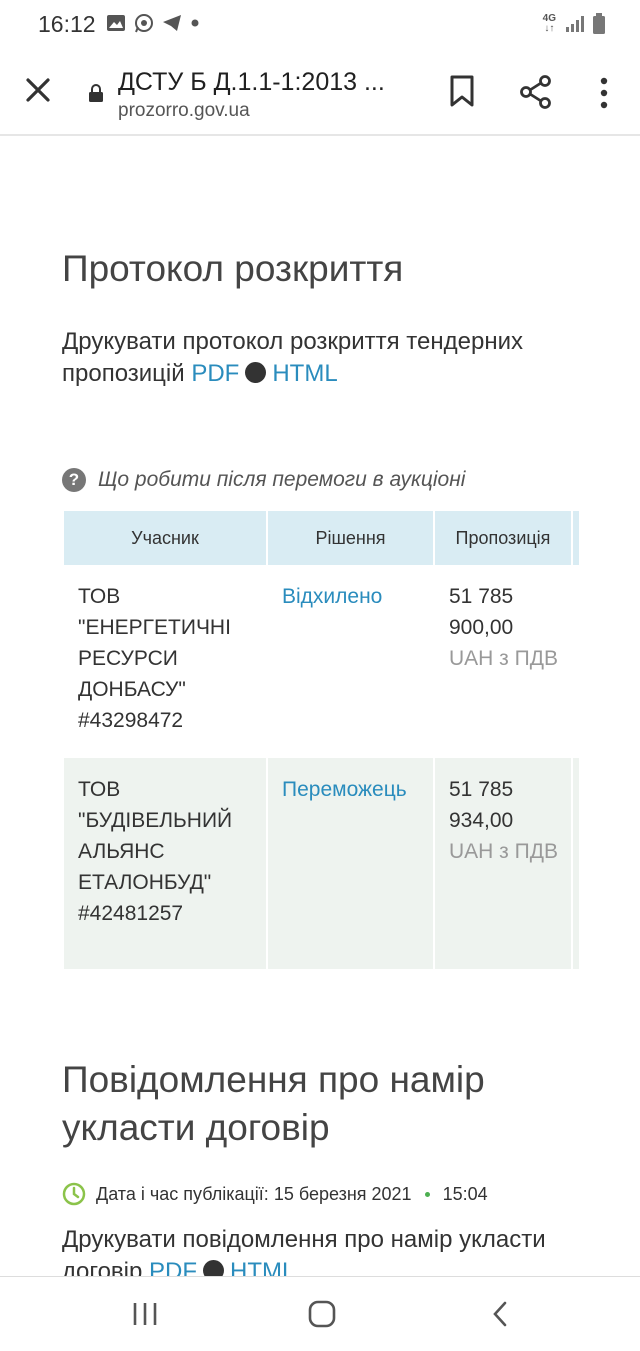  What do you see at coordinates (342, 1193) in the screenshot?
I see `pub-date: 15 березня 2021` at bounding box center [342, 1193].